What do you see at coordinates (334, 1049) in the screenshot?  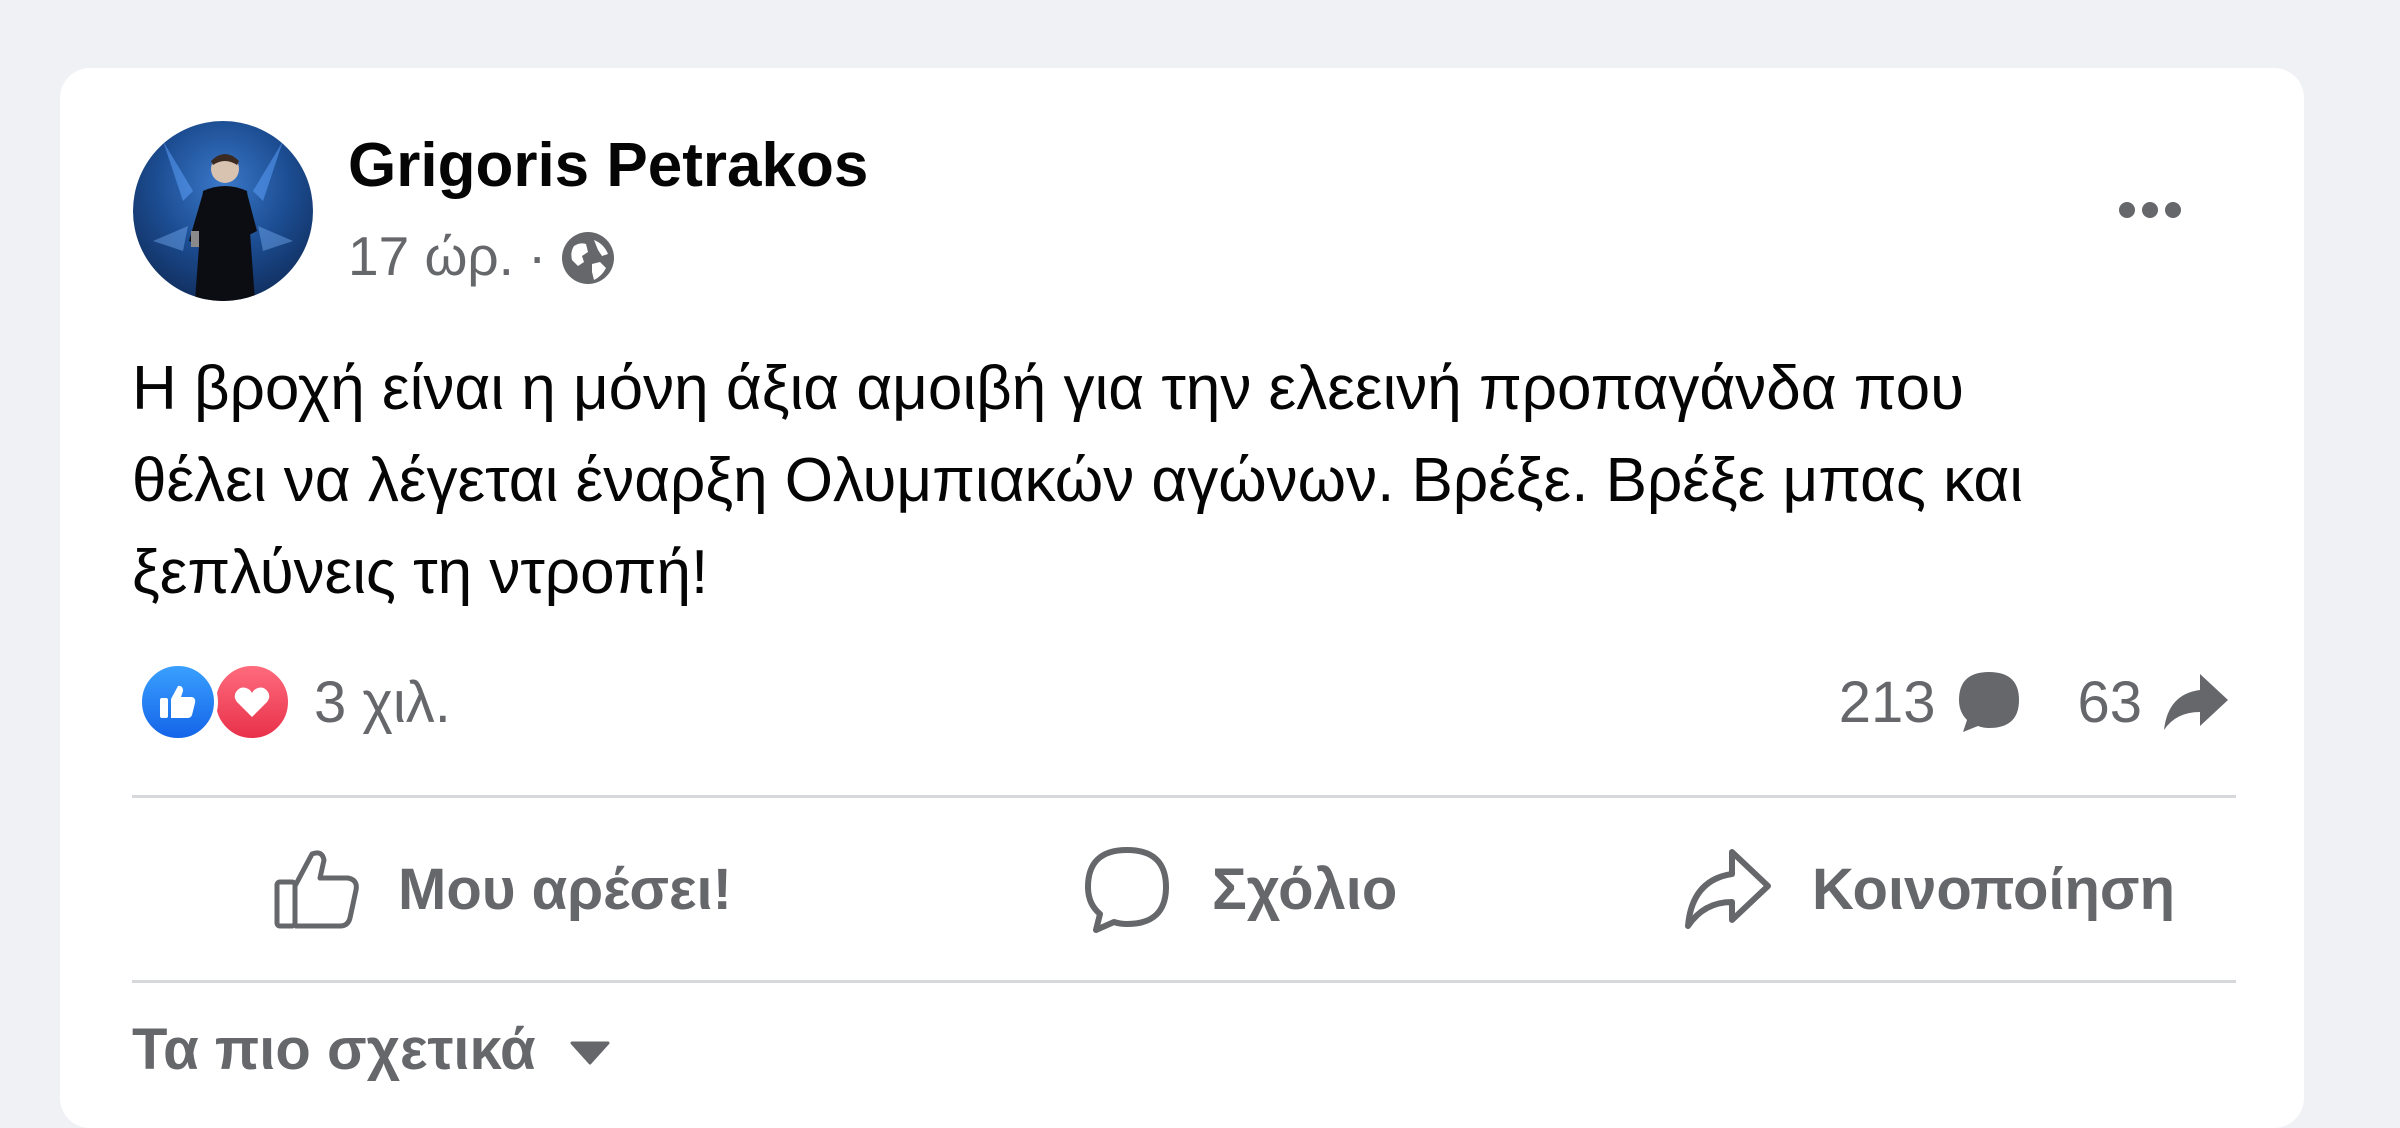 I see `comments-sort-label: Τα πιο σχετικά` at bounding box center [334, 1049].